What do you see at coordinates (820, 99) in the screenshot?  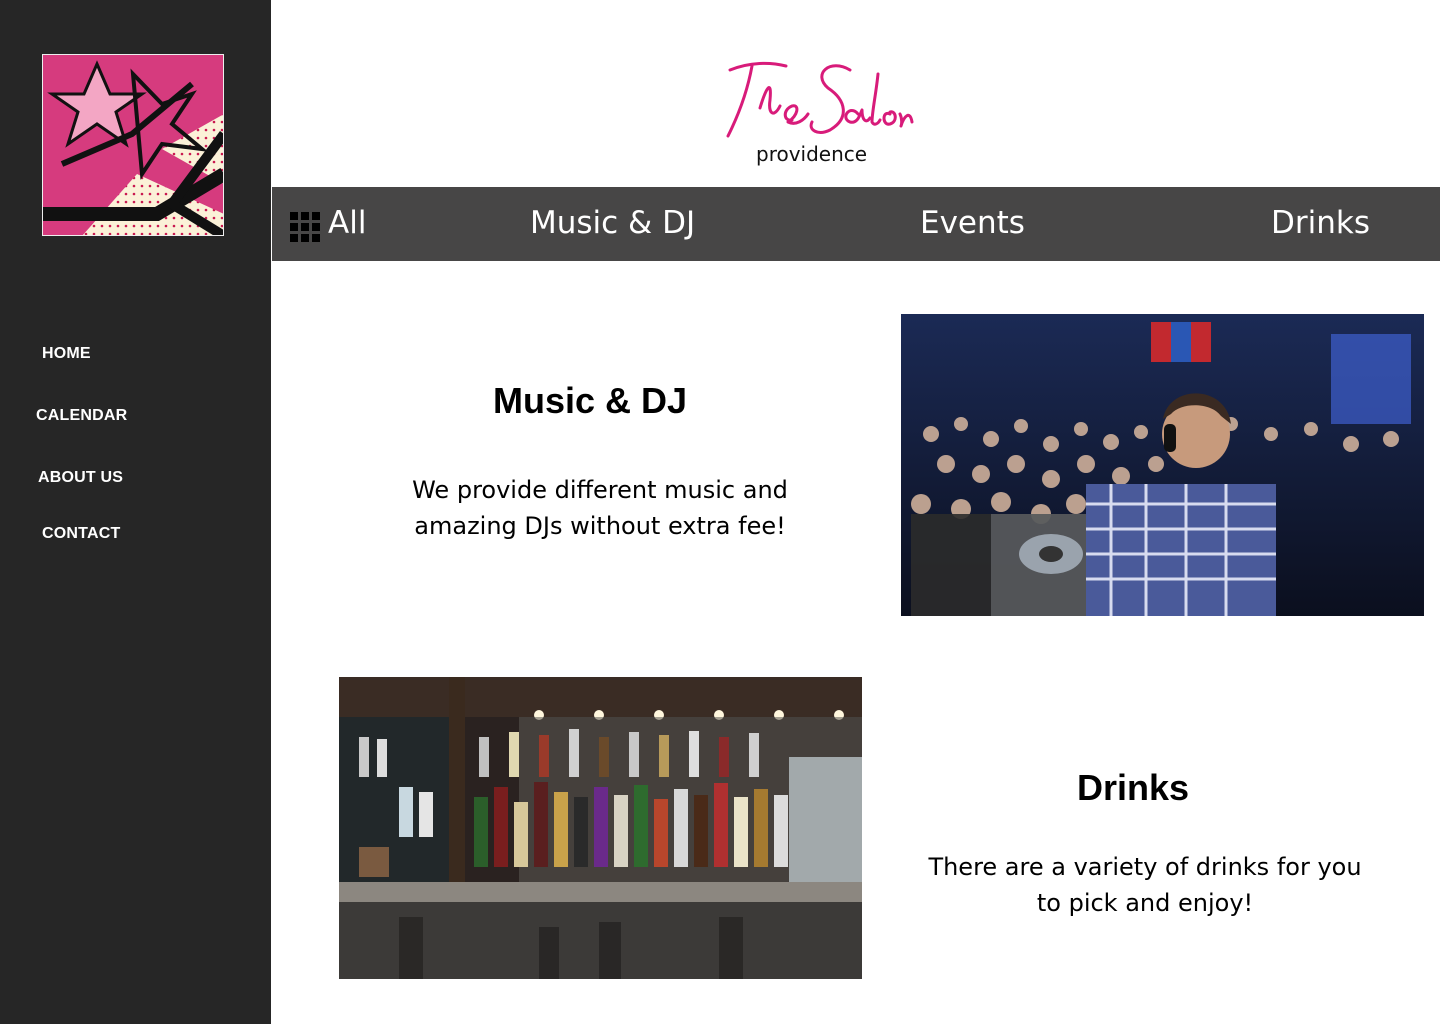 I see `brand-script-logo` at bounding box center [820, 99].